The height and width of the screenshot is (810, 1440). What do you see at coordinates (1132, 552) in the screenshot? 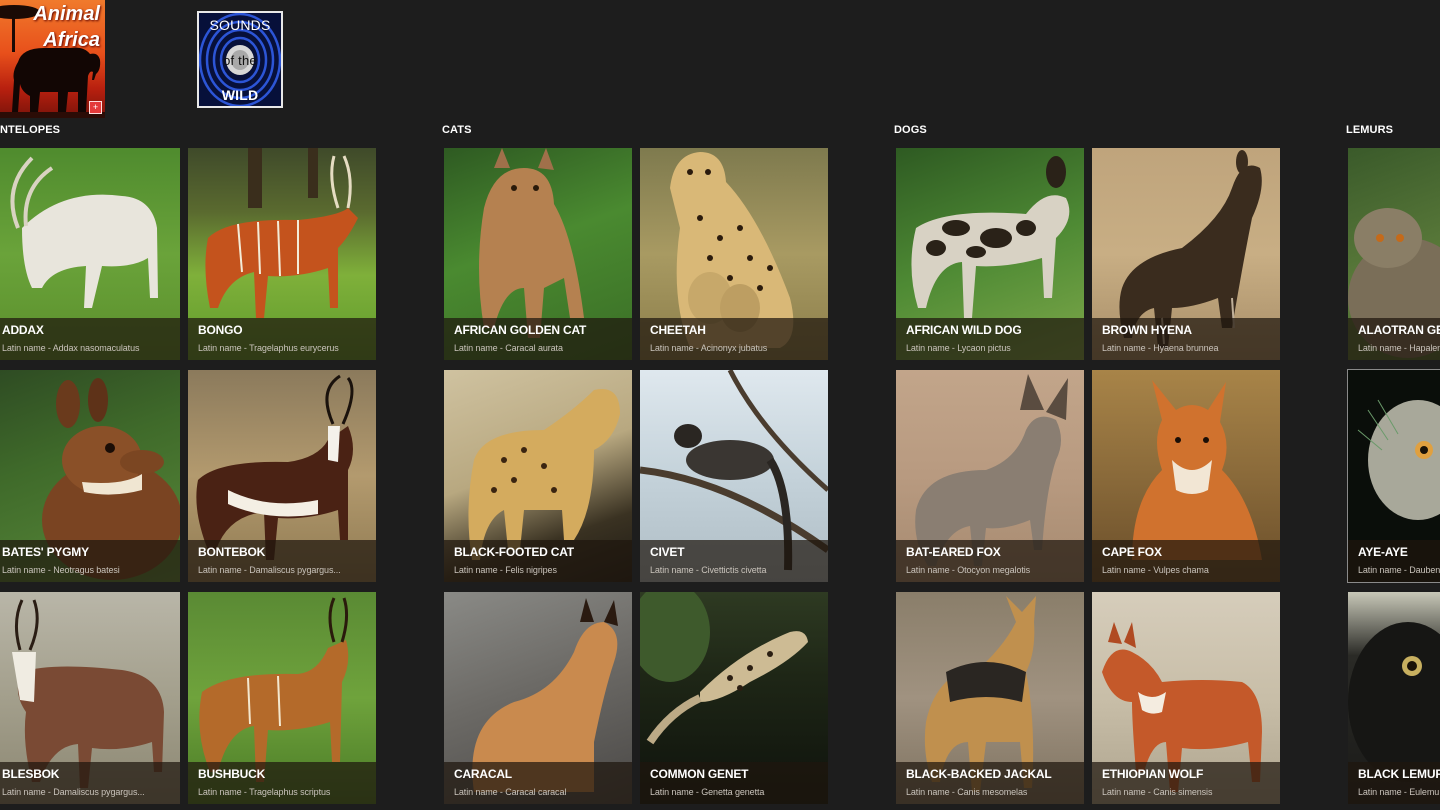
I see `animal-name: CAPE FOX` at bounding box center [1132, 552].